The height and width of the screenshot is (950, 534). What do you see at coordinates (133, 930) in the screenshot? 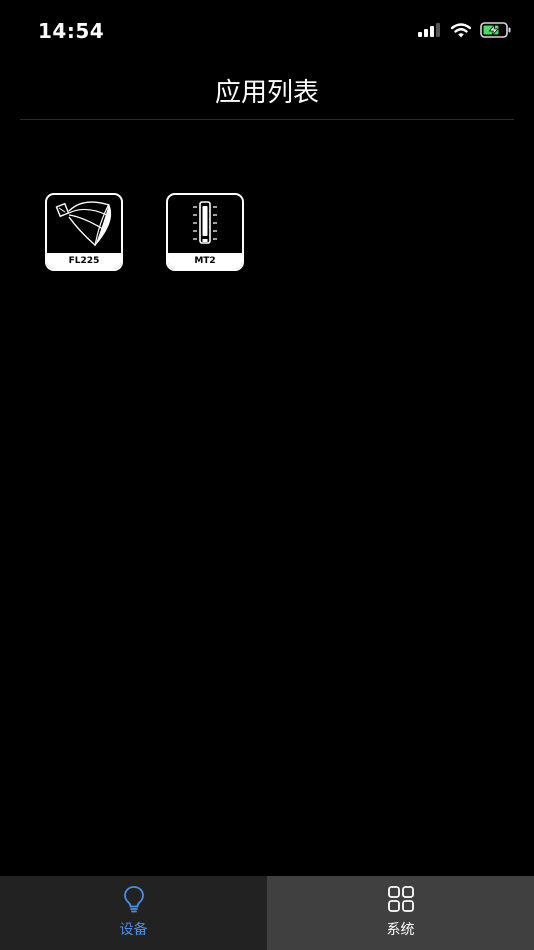
I see `tab-label: 设备` at bounding box center [133, 930].